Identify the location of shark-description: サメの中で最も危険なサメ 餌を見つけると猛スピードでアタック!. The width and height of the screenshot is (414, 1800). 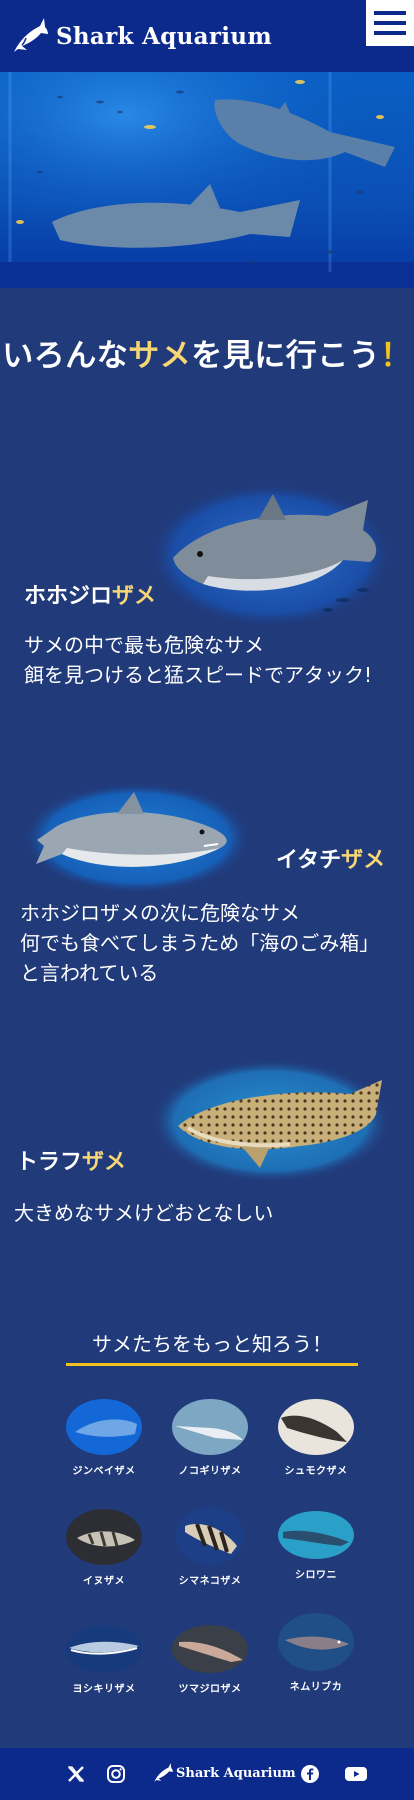
(198, 660).